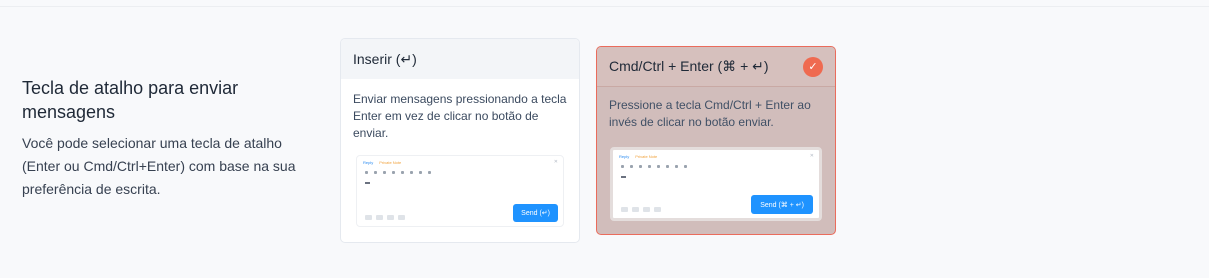 This screenshot has width=1209, height=278. What do you see at coordinates (130, 100) in the screenshot?
I see `setting-title: Tecla de atalho para enviar mensagens` at bounding box center [130, 100].